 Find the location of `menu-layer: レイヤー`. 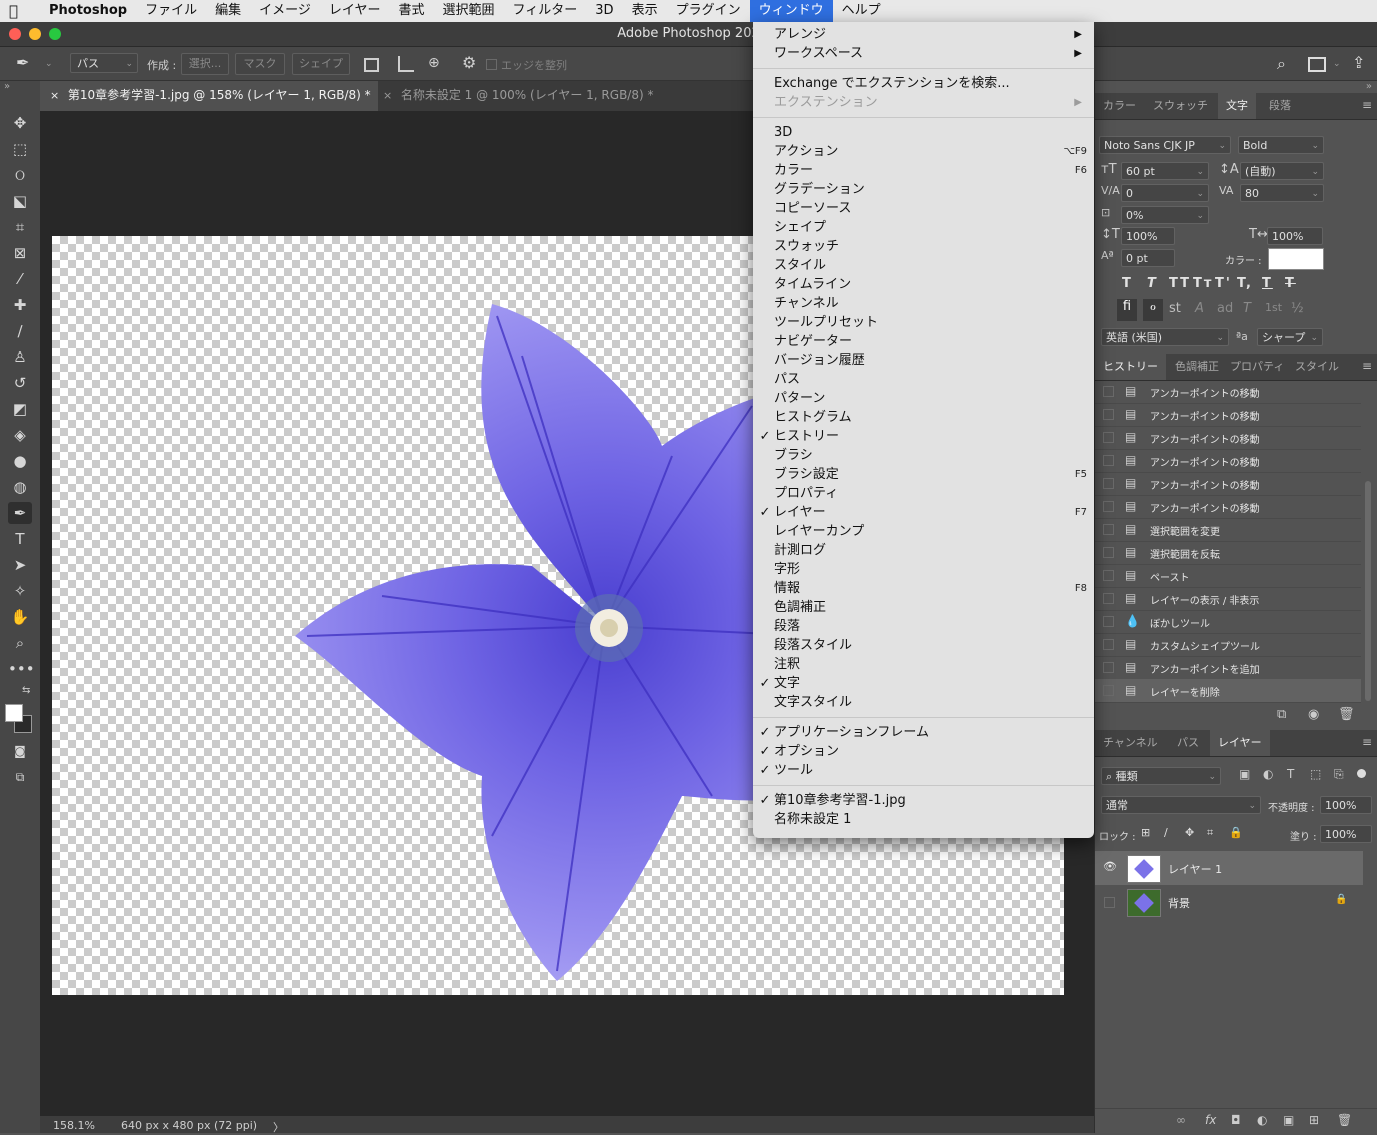

menu-layer: レイヤー is located at coordinates (355, 11).